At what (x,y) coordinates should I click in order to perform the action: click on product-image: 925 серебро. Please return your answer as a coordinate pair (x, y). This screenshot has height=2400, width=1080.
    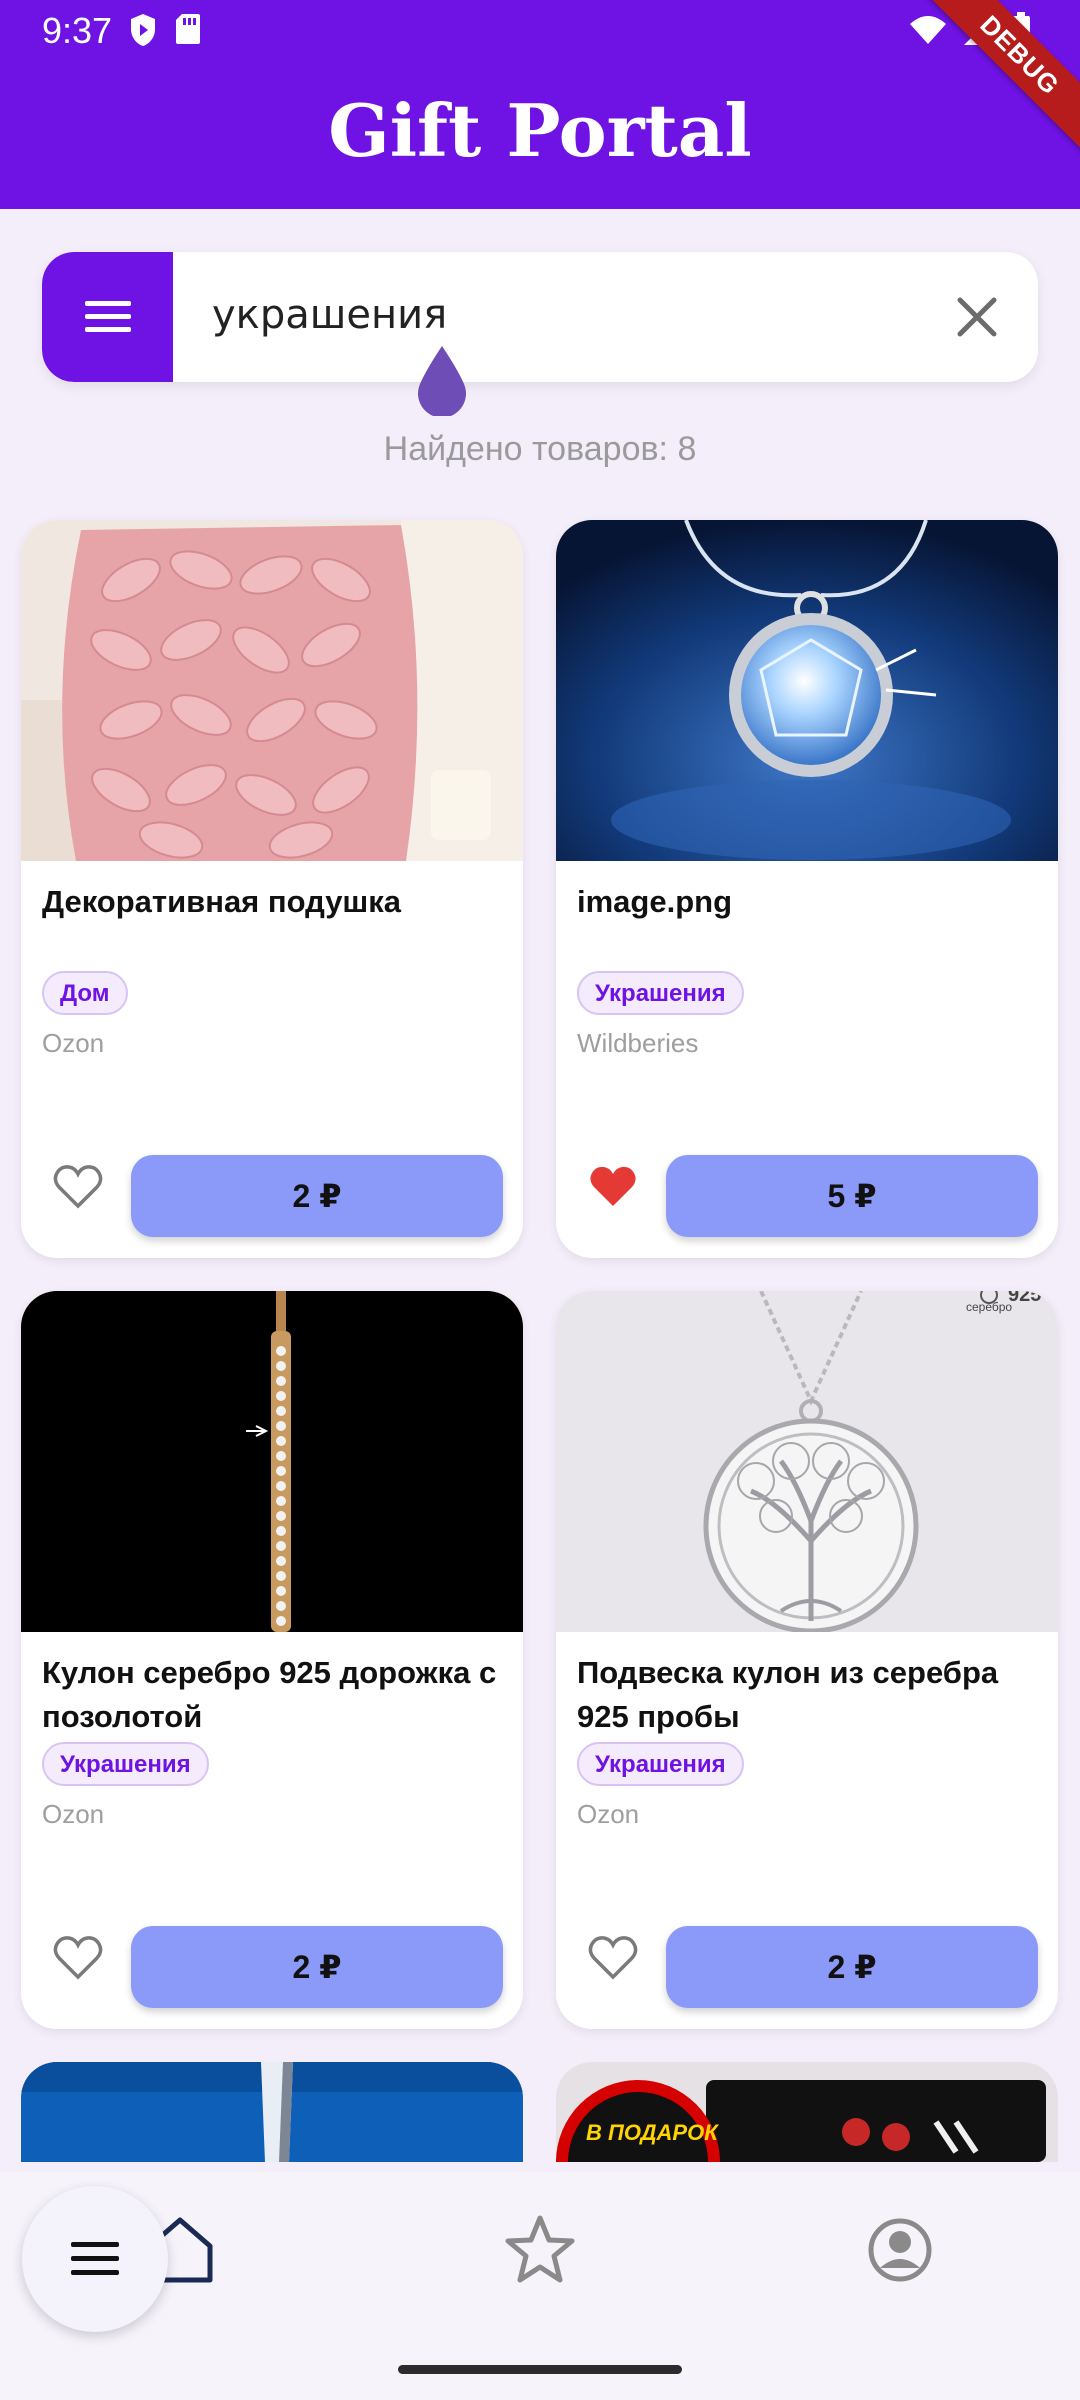
    Looking at the image, I should click on (807, 1461).